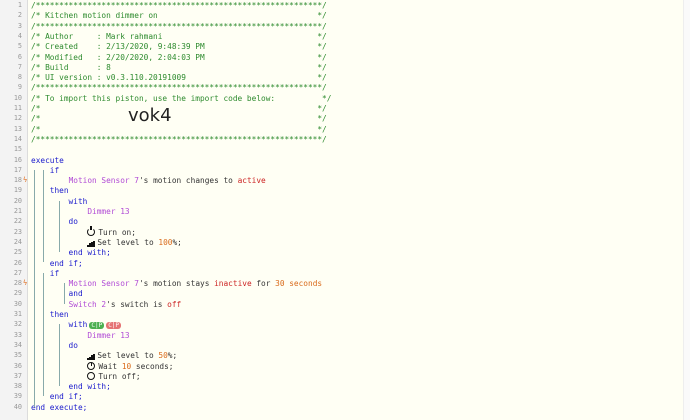 The width and height of the screenshot is (690, 420). What do you see at coordinates (345, 304) in the screenshot?
I see `code-line: 30 Switch 2's switch is off` at bounding box center [345, 304].